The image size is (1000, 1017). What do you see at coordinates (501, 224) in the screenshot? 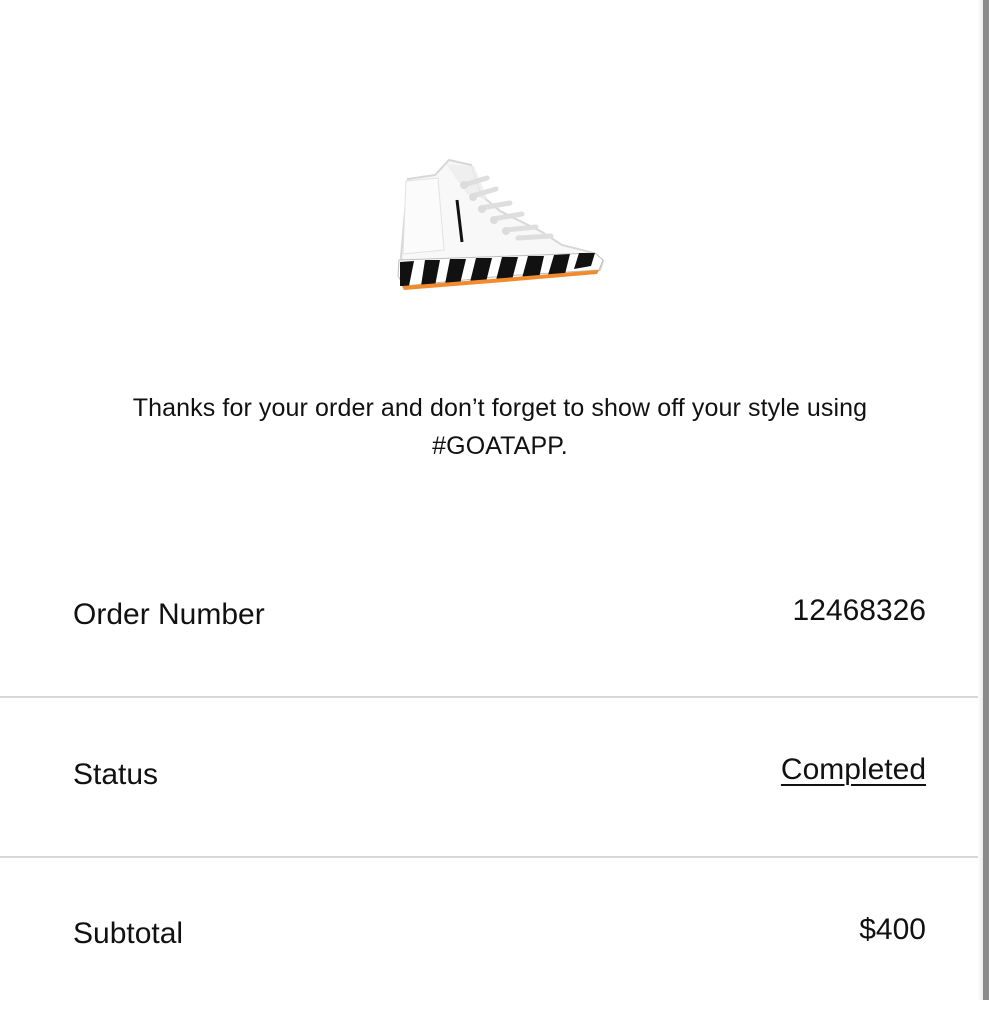
I see `sneaker-product-image` at bounding box center [501, 224].